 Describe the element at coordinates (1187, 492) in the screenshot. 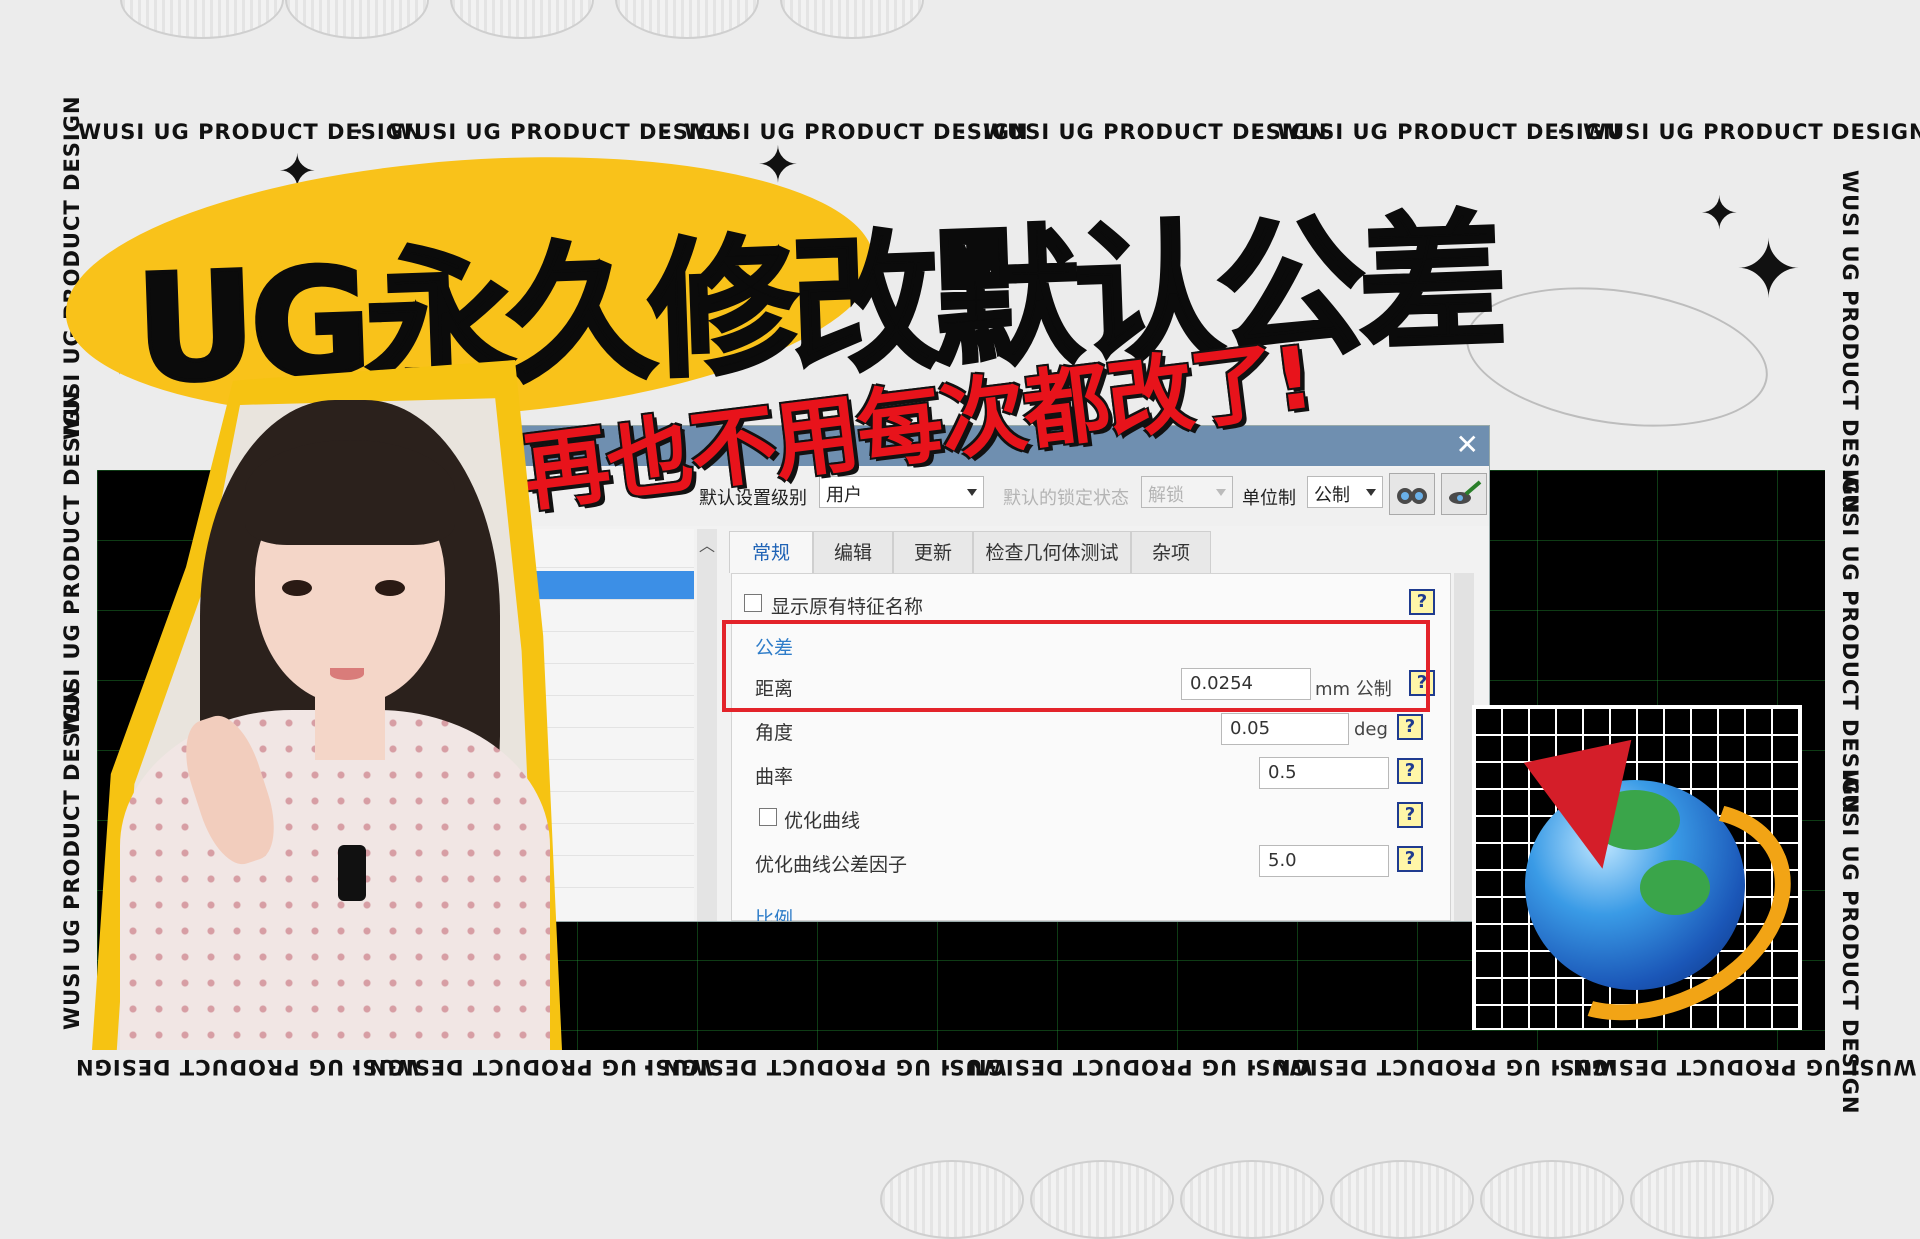

I see `lock-select: 解锁` at that location.